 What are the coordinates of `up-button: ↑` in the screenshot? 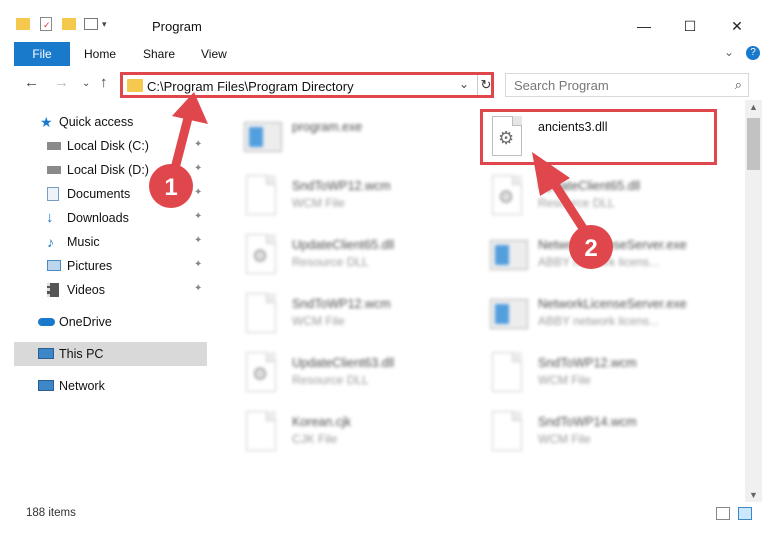 It's located at (104, 82).